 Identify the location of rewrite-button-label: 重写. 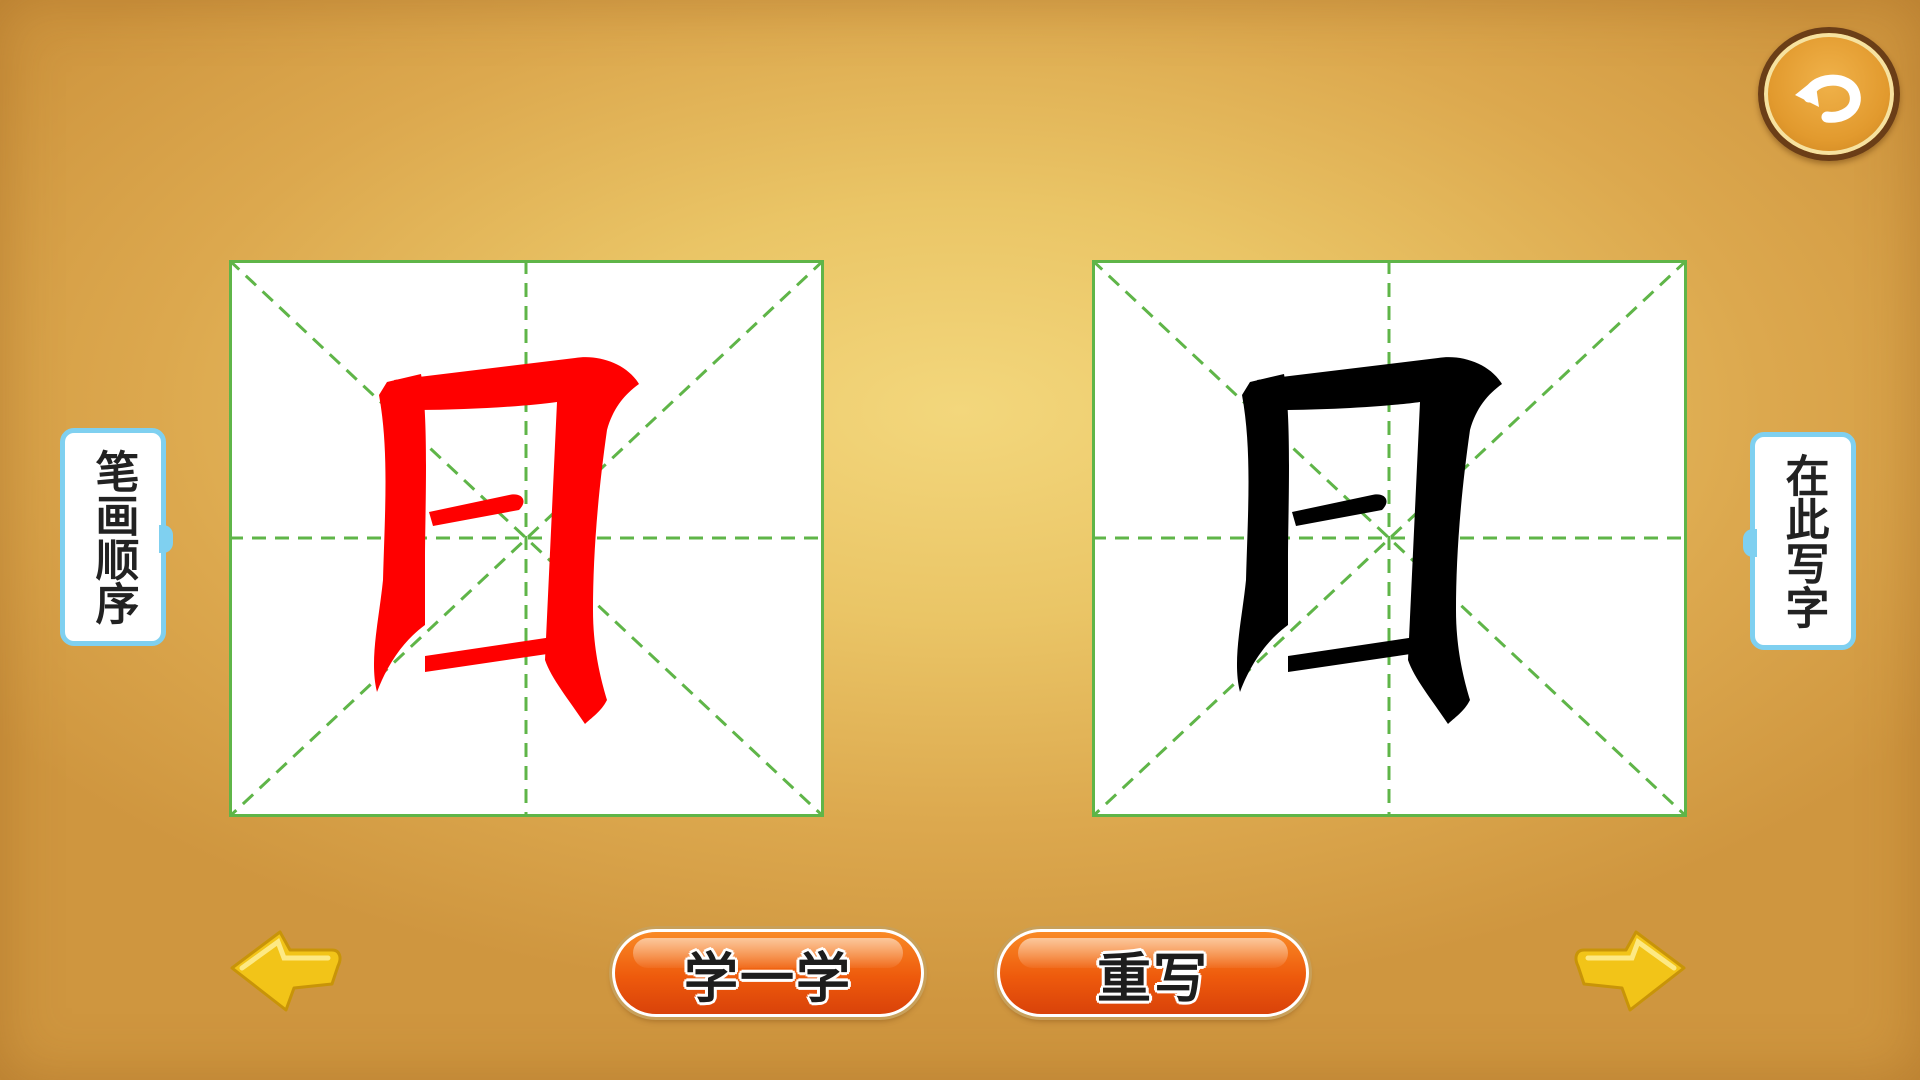
(1153, 978).